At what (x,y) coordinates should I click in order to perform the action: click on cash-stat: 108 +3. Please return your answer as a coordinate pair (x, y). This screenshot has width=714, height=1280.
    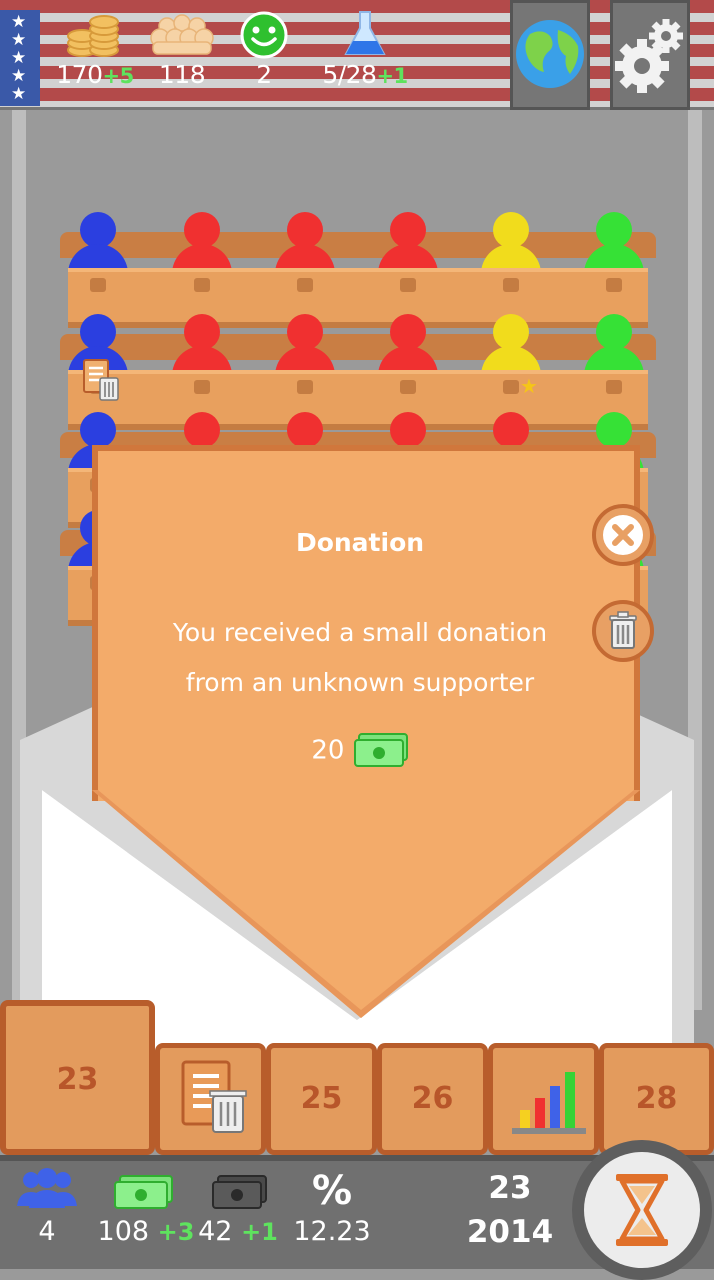
    Looking at the image, I should click on (146, 1206).